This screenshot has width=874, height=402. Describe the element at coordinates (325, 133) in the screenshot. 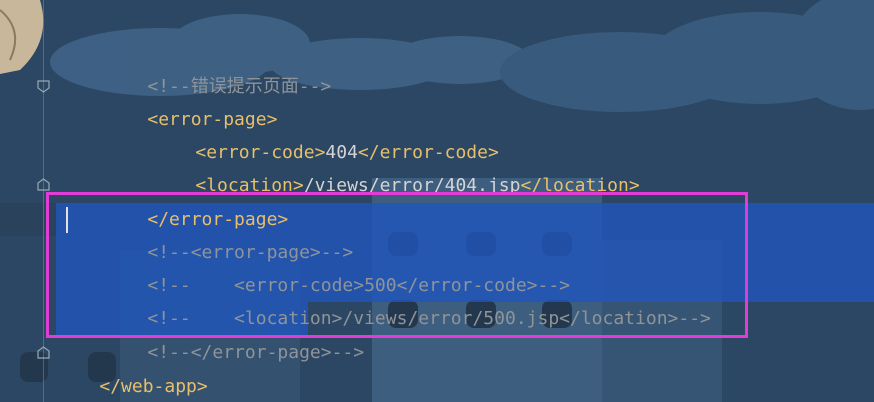

I see `code-line-3: <error-code>404</error-code>` at that location.